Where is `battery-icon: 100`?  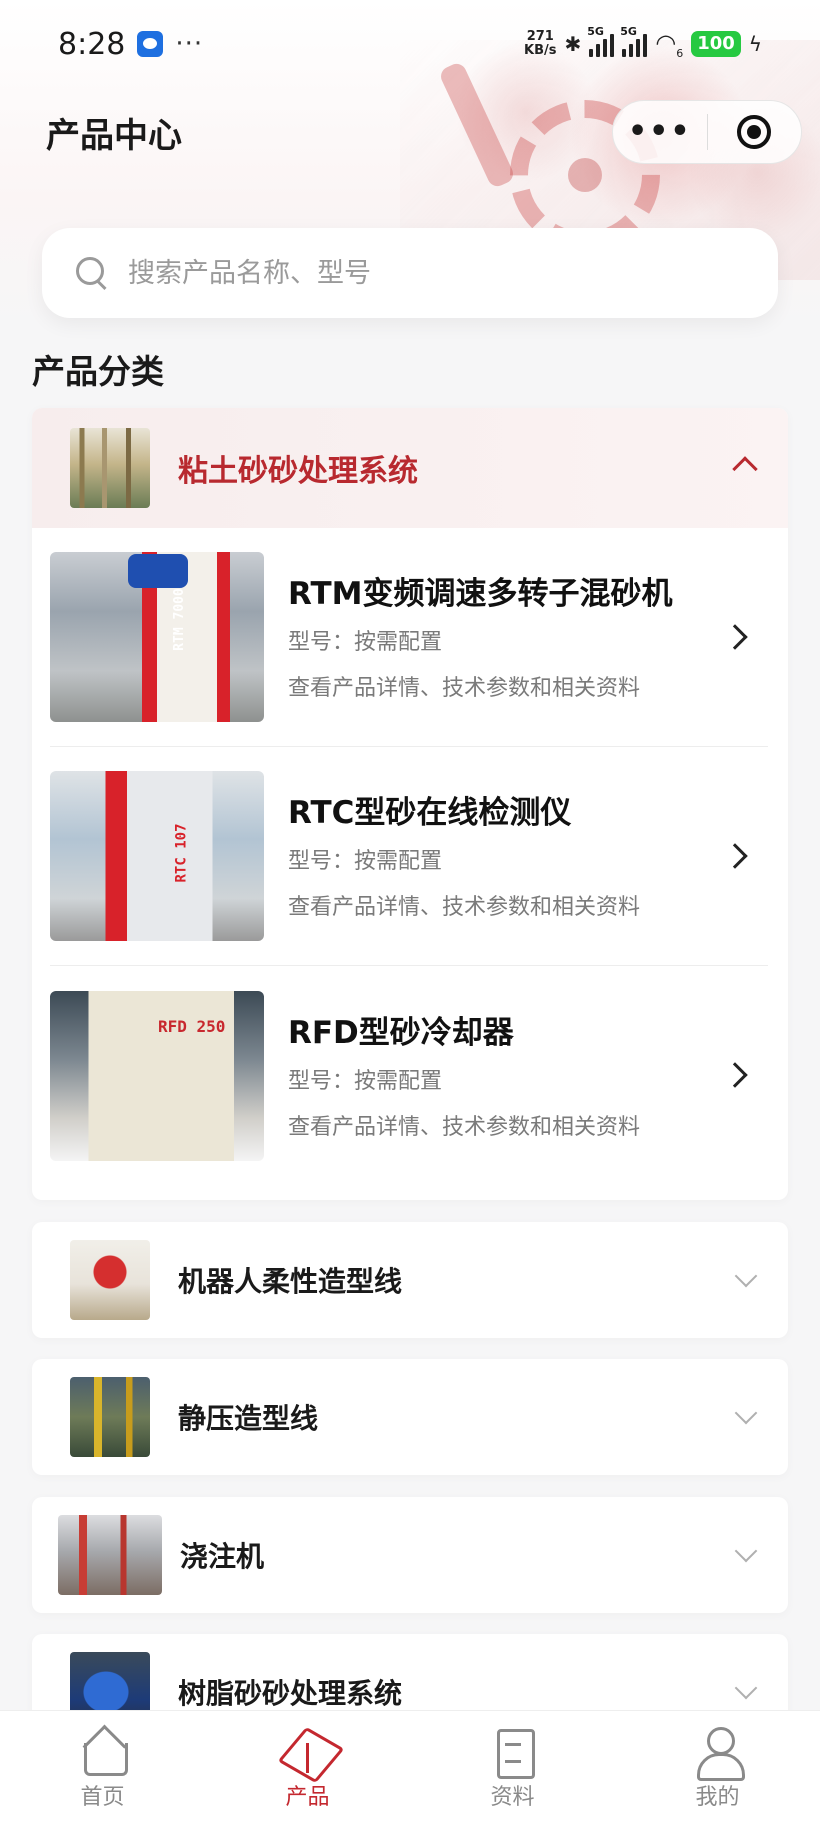 battery-icon: 100 is located at coordinates (716, 43).